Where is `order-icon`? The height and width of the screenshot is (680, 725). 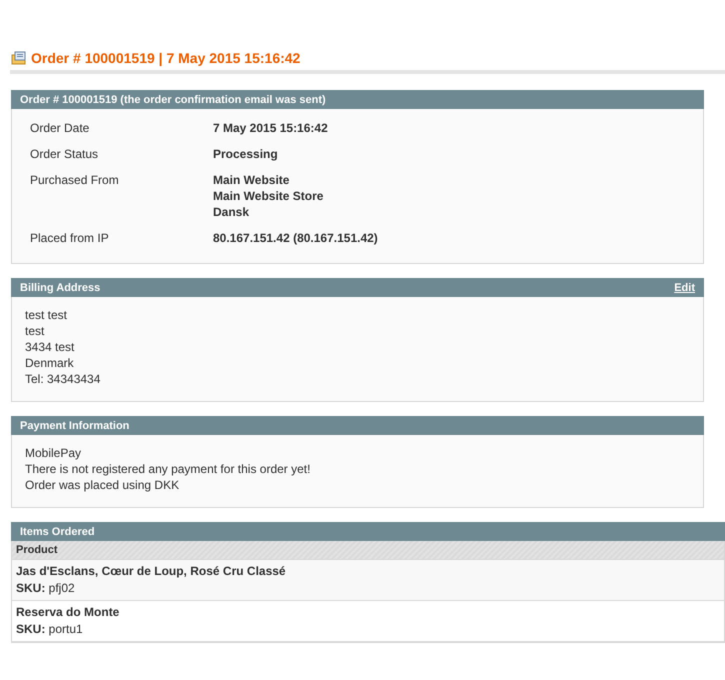
order-icon is located at coordinates (18, 58).